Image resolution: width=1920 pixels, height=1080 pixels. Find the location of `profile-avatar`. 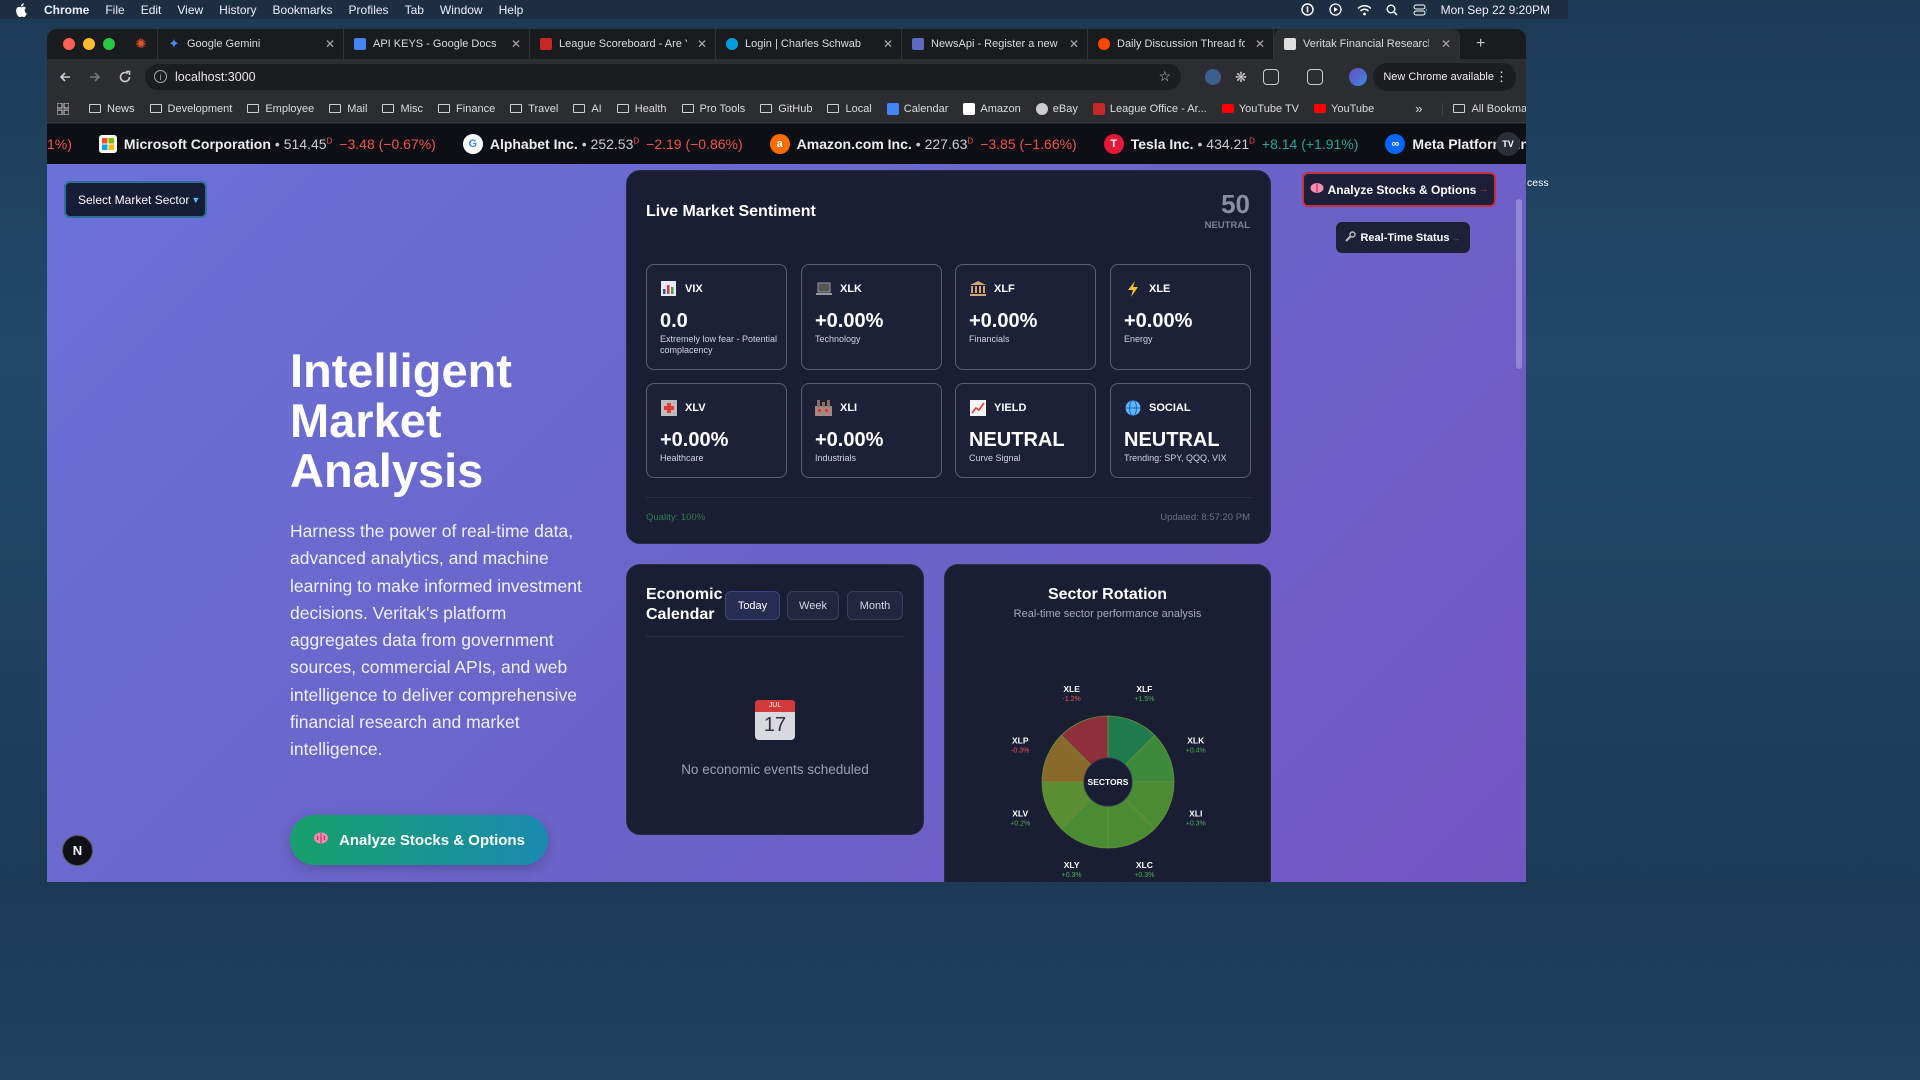

profile-avatar is located at coordinates (1358, 77).